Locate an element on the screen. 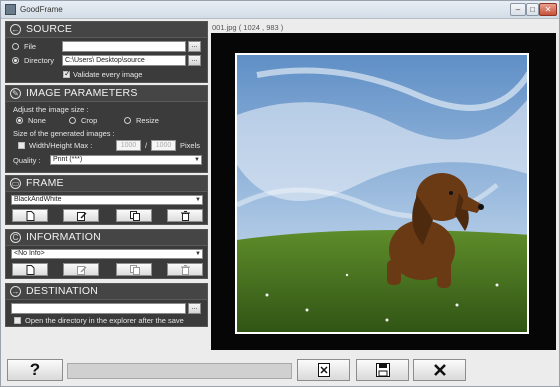 This screenshot has height=387, width=560. app-icon is located at coordinates (10, 9).